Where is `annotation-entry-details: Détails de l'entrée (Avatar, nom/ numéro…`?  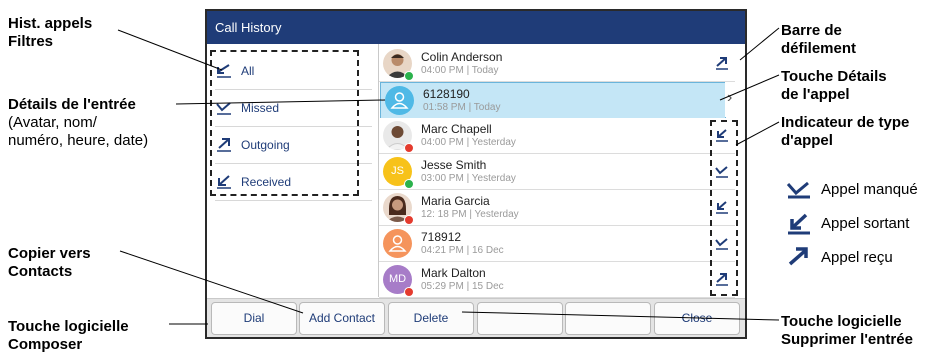
annotation-entry-details: Détails de l'entrée (Avatar, nom/ numéro… is located at coordinates (78, 122).